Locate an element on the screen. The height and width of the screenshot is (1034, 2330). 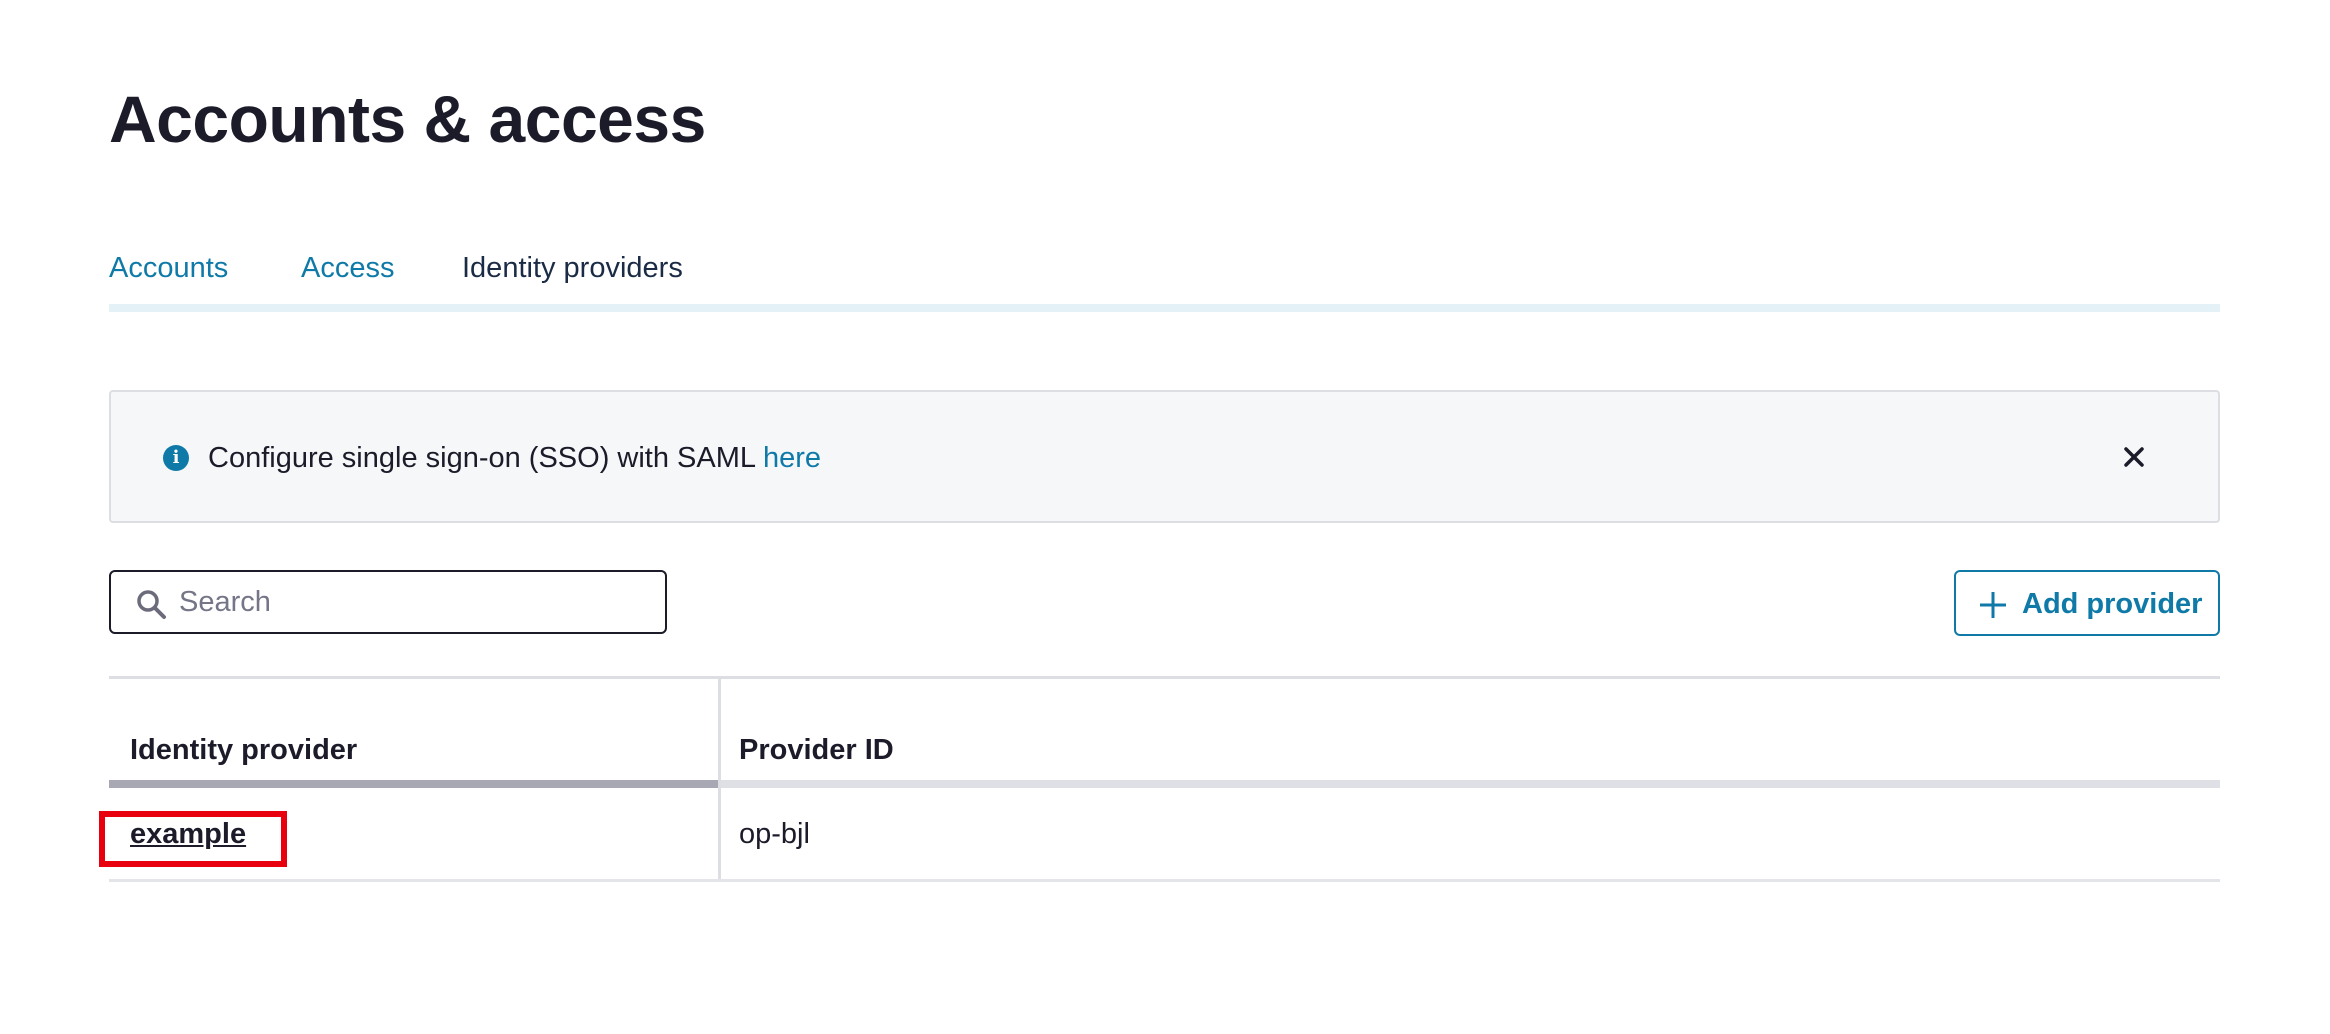
close-icon is located at coordinates (2134, 457).